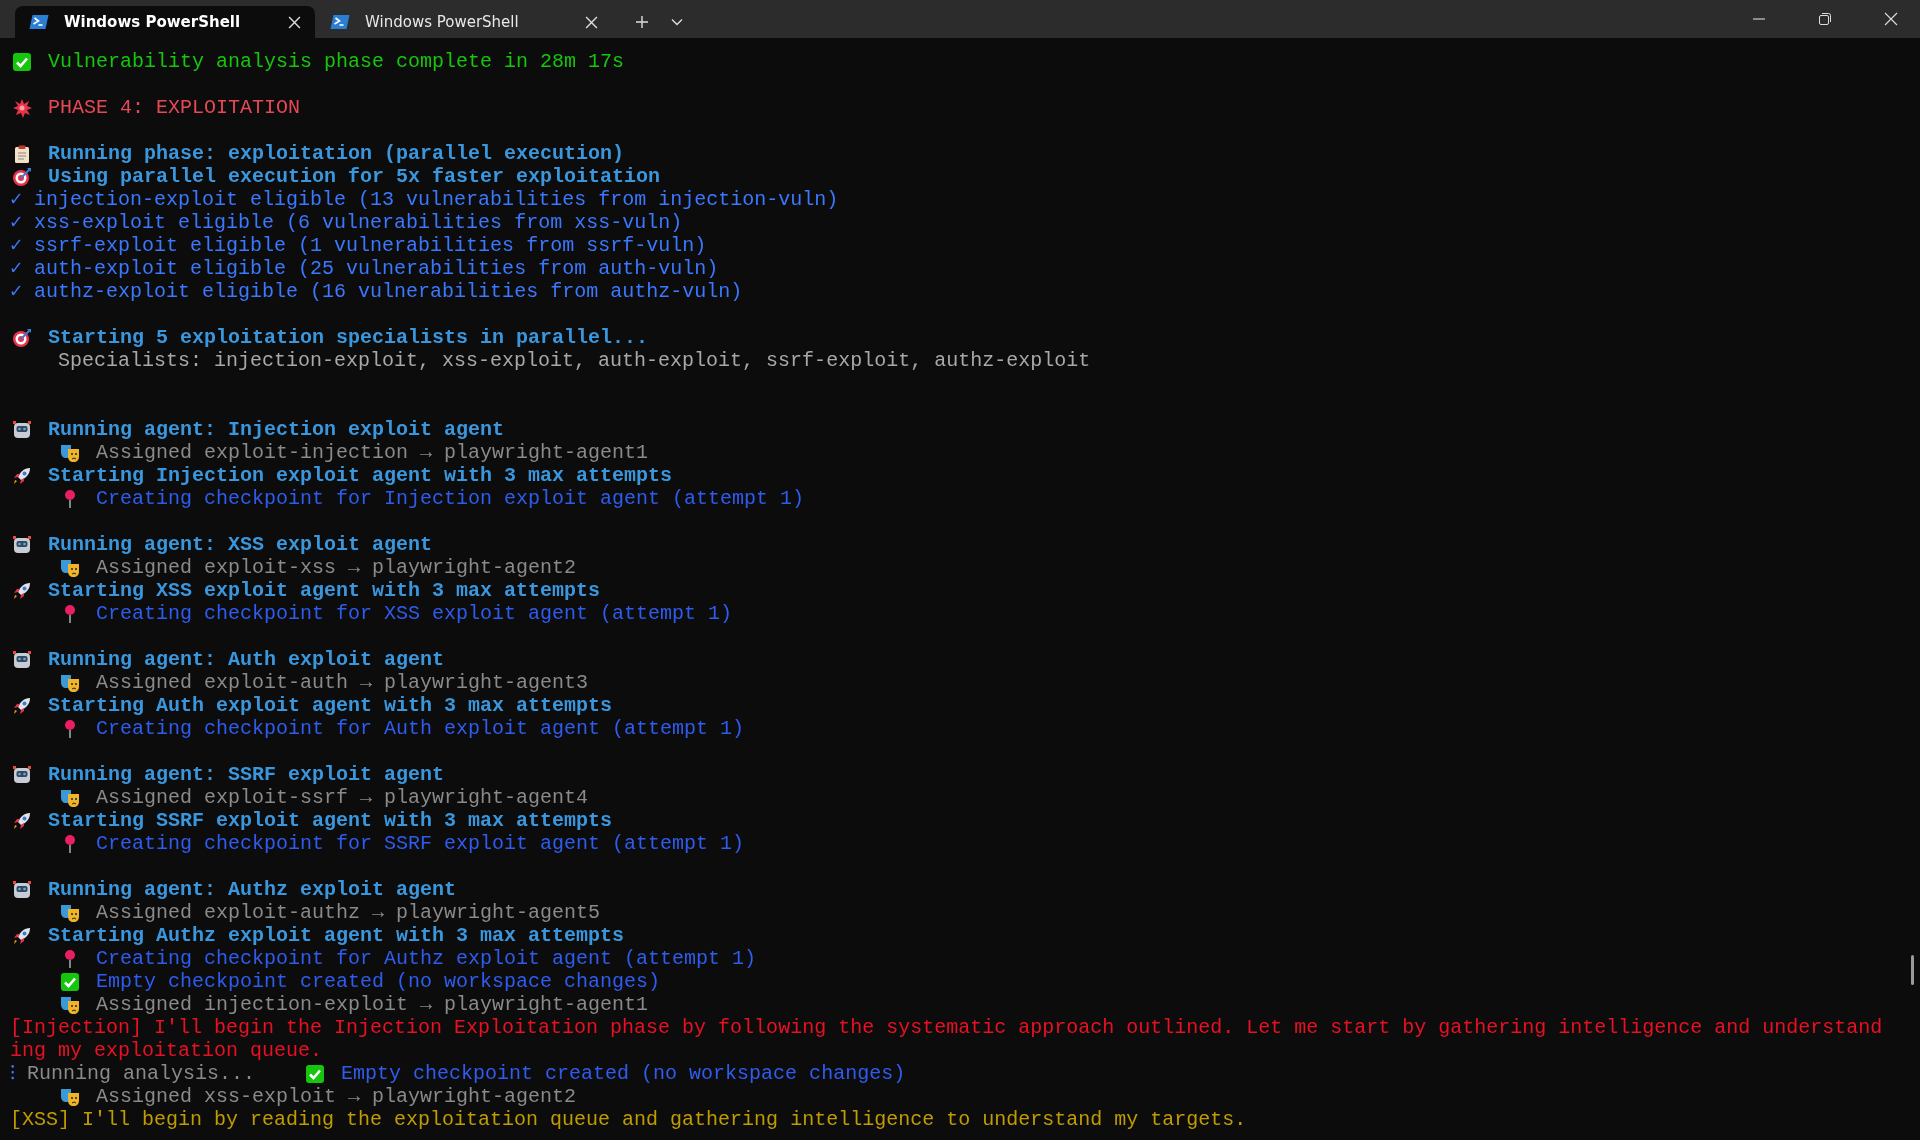 The image size is (1920, 1140). Describe the element at coordinates (677, 22) in the screenshot. I see `chevron-down-icon` at that location.